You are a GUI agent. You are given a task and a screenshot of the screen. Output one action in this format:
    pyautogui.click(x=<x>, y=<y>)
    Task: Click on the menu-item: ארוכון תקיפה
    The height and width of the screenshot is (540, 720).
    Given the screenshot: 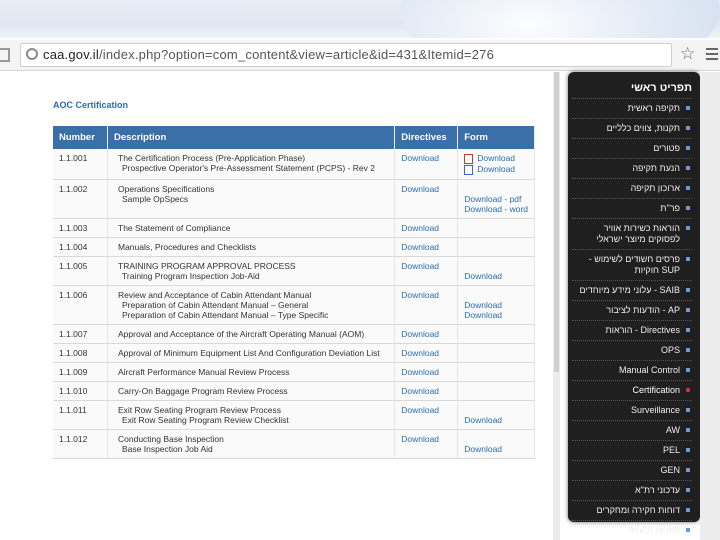 What is the action you would take?
    pyautogui.click(x=632, y=188)
    